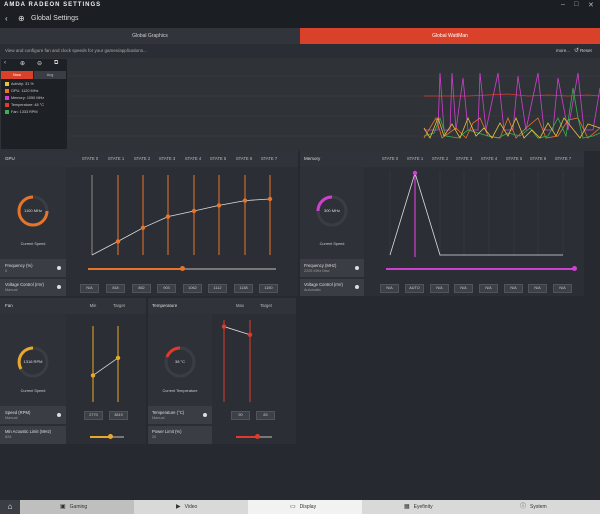  What do you see at coordinates (240, 415) in the screenshot?
I see `temperature-max-input: 90` at bounding box center [240, 415].